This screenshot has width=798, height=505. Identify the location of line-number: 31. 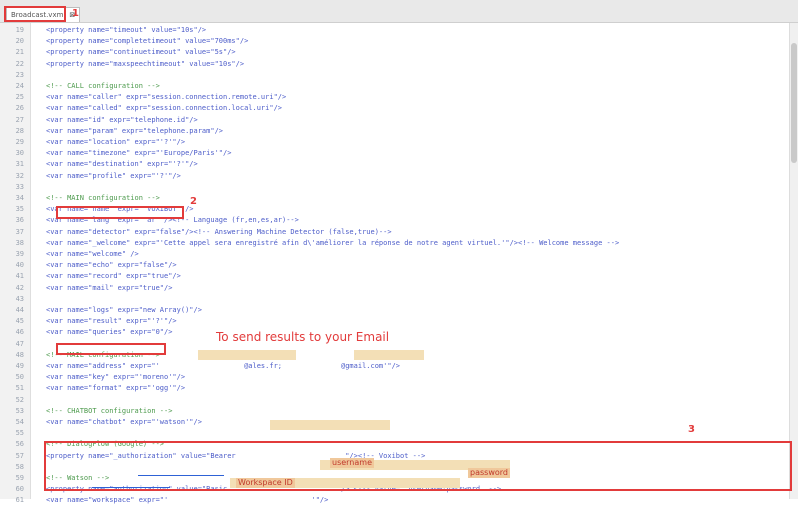
(19, 164).